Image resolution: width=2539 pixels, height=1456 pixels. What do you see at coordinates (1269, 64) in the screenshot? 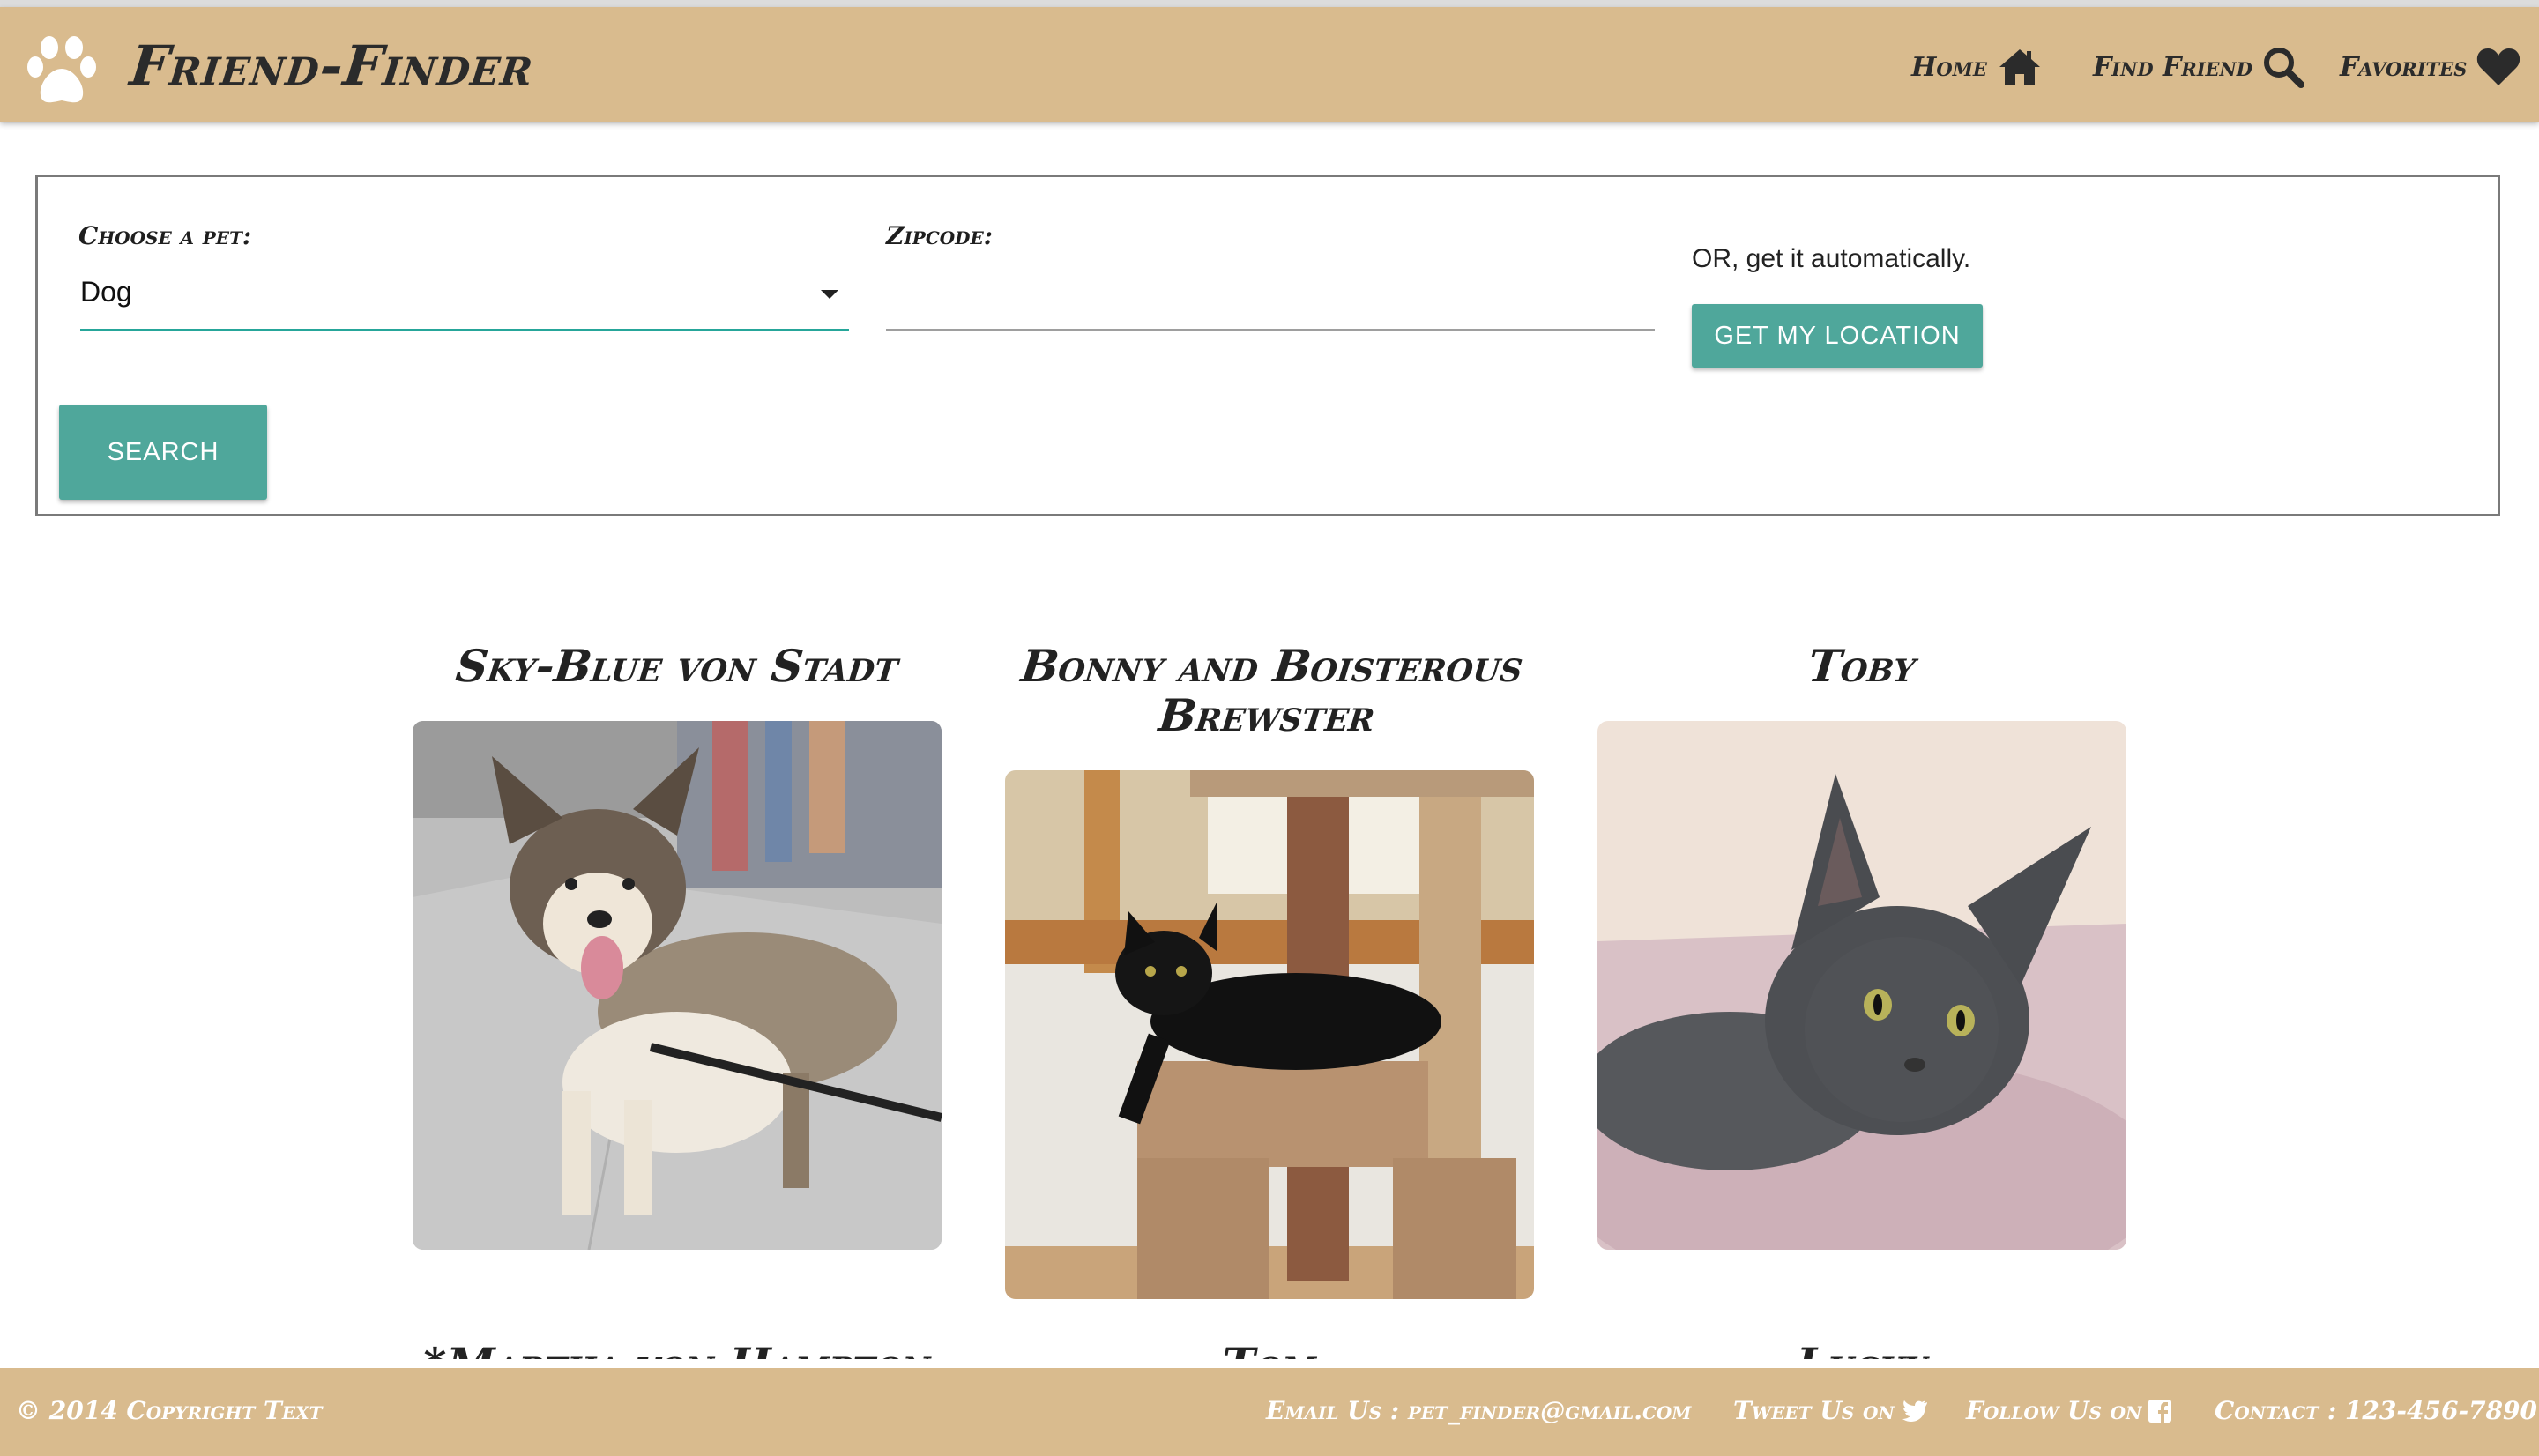
I see `navbar: Friend-Finder Home Find Friend Favorites` at bounding box center [1269, 64].